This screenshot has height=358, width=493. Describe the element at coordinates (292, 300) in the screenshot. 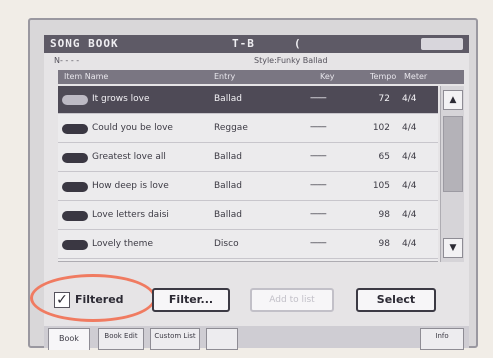

I see `add-to-list-button: Add to list` at that location.